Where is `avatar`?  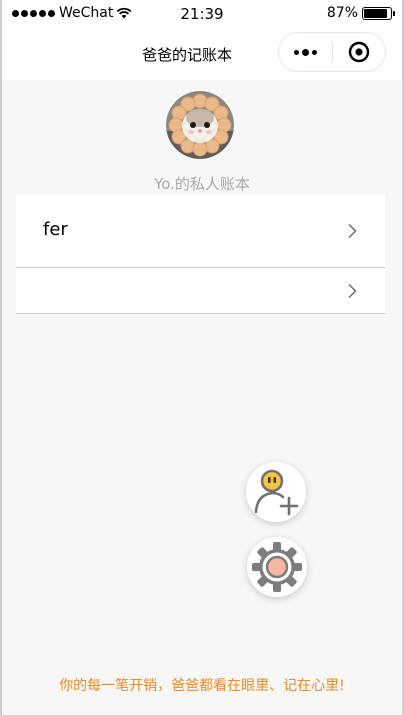 avatar is located at coordinates (200, 125).